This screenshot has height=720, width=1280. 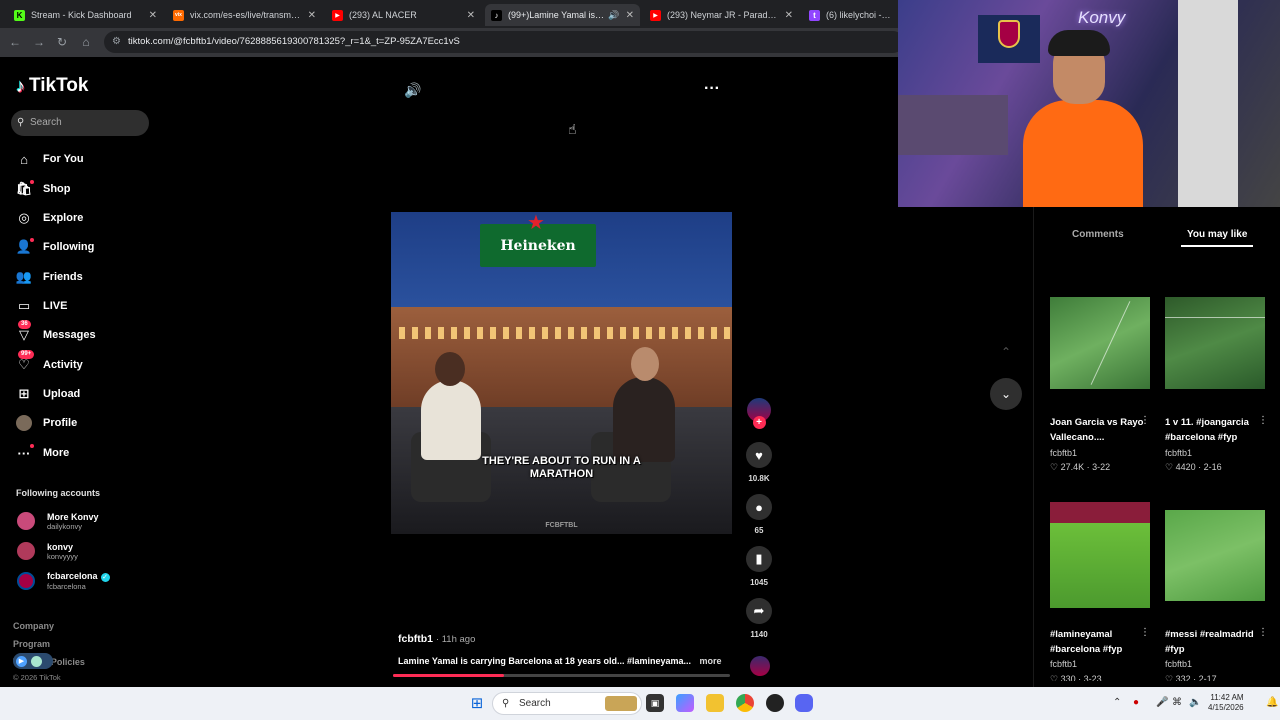 What do you see at coordinates (80, 123) in the screenshot?
I see `search-input: ⚲ Search` at bounding box center [80, 123].